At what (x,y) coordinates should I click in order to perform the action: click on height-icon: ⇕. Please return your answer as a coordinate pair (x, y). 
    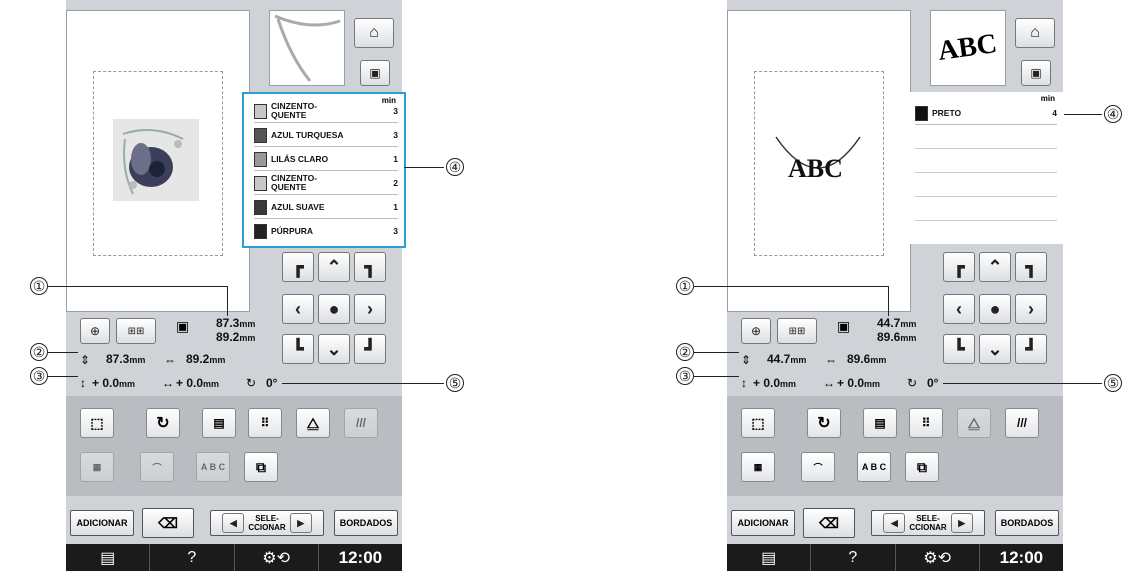
    Looking at the image, I should click on (746, 360).